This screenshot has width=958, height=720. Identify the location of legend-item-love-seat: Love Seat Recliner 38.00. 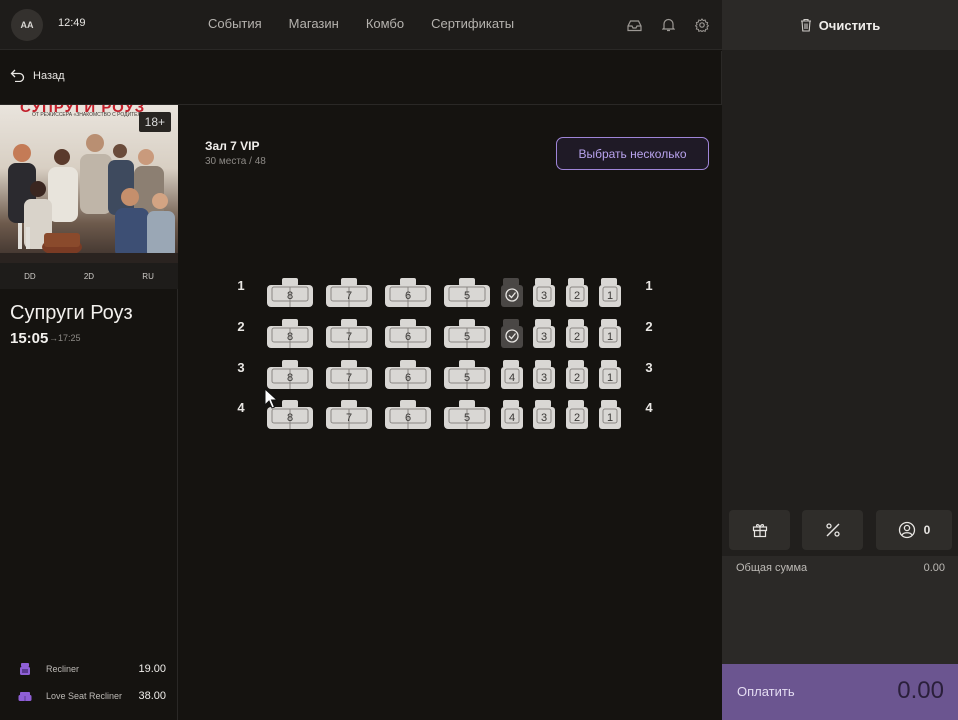
(92, 696).